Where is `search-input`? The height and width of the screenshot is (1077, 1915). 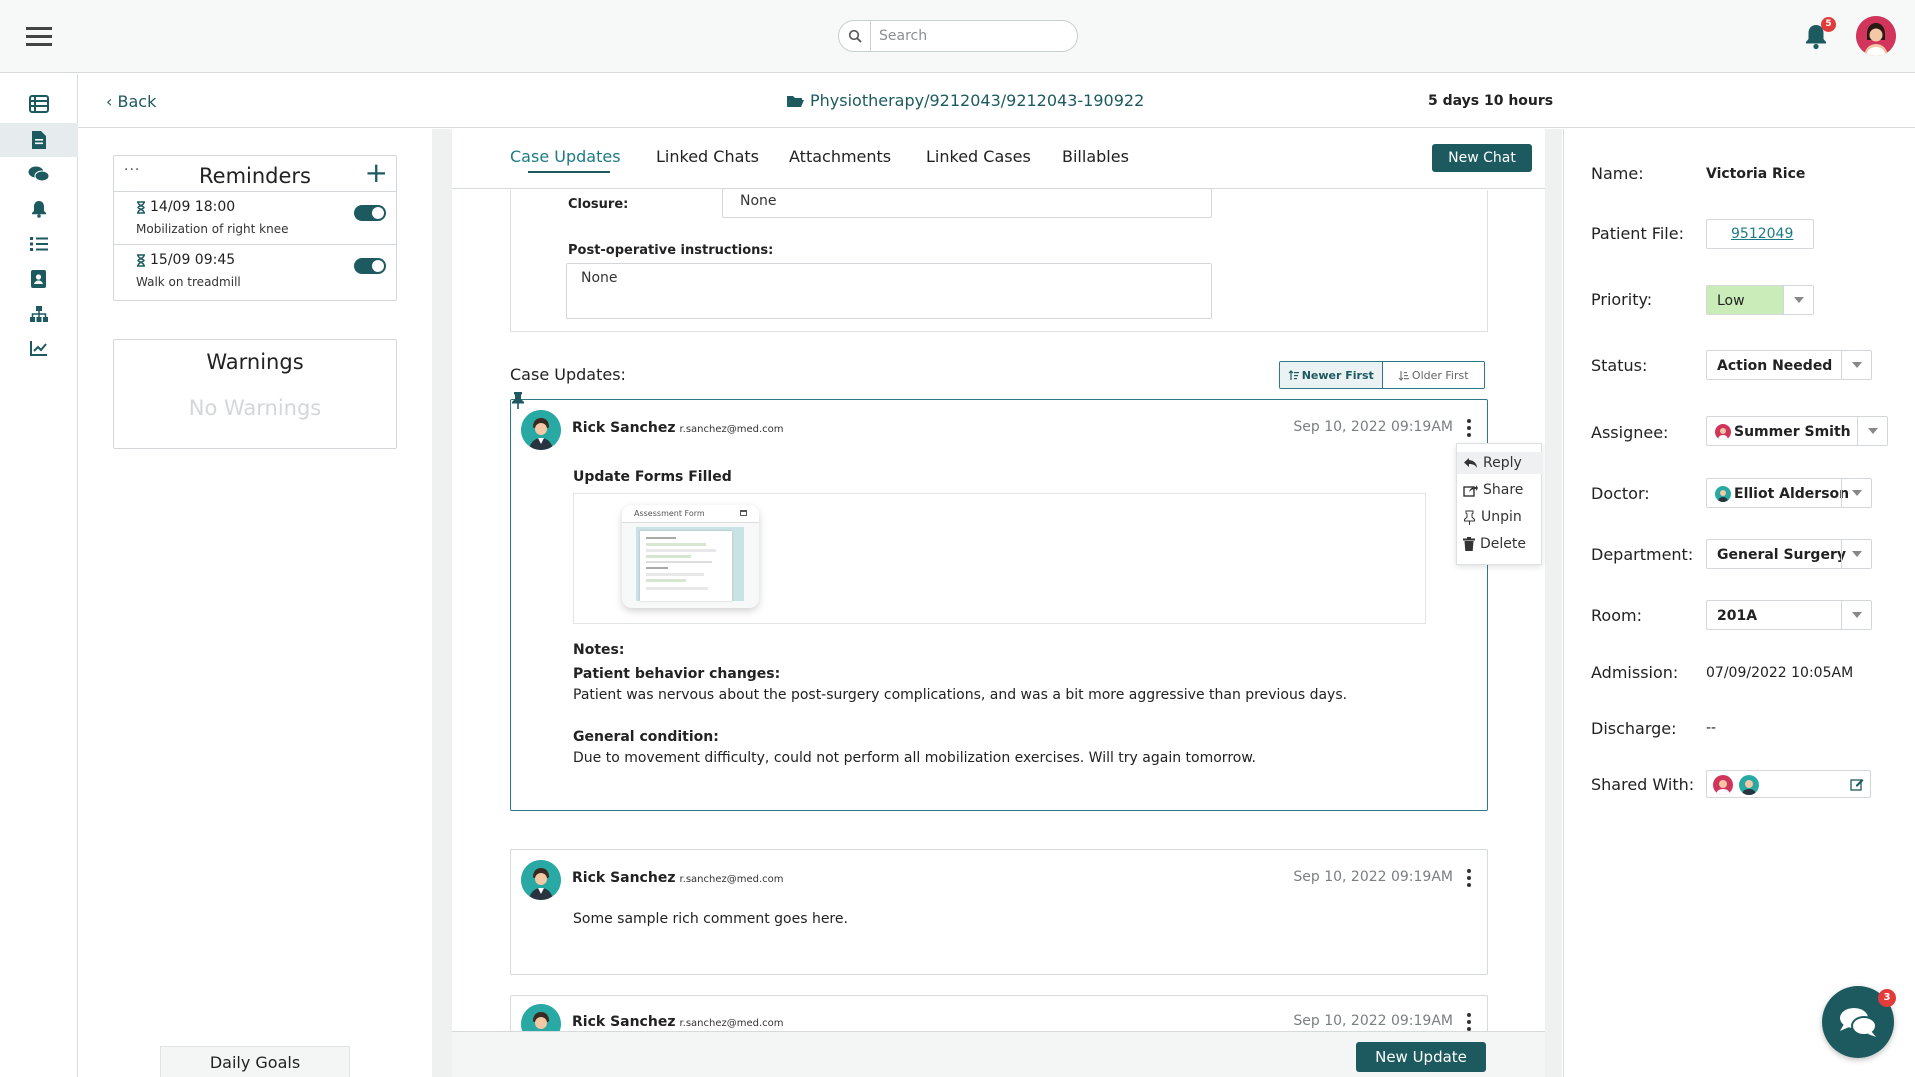
search-input is located at coordinates (974, 36).